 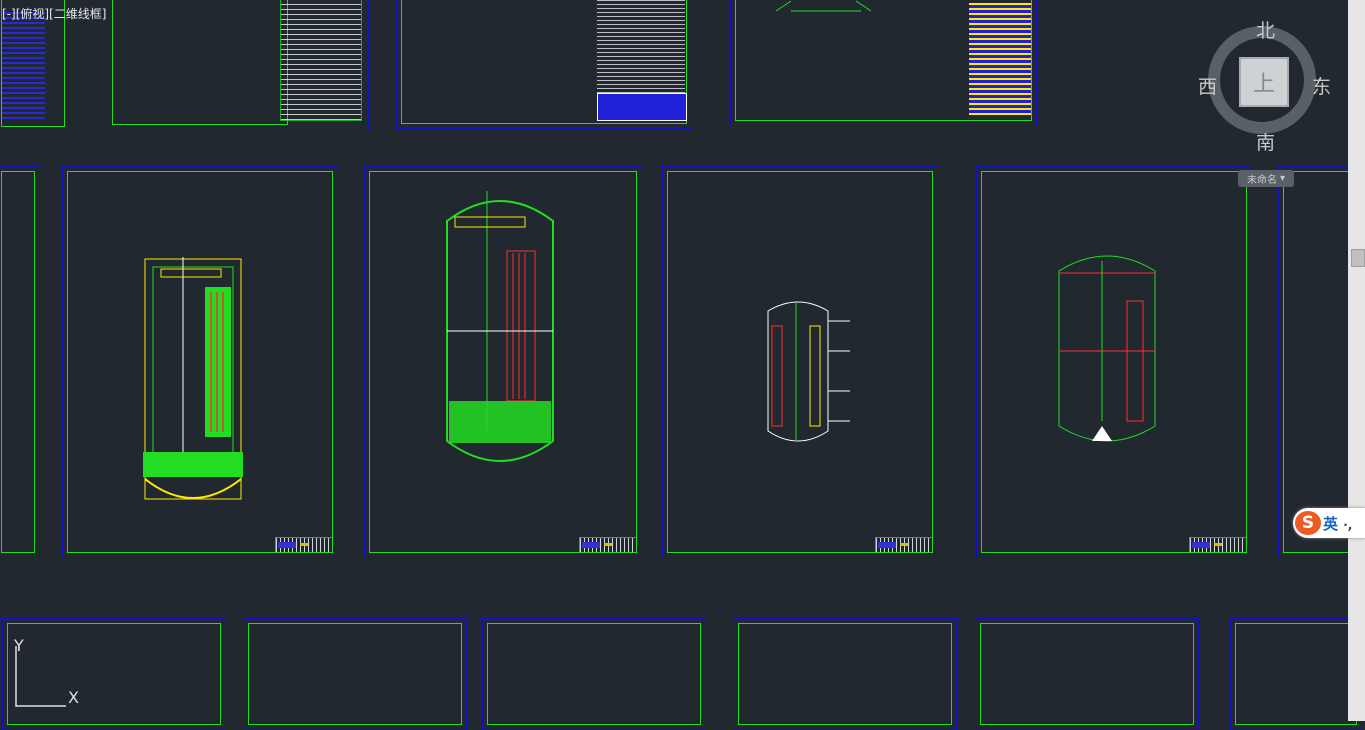 What do you see at coordinates (19, 645) in the screenshot?
I see `ucs-y-label: Y` at bounding box center [19, 645].